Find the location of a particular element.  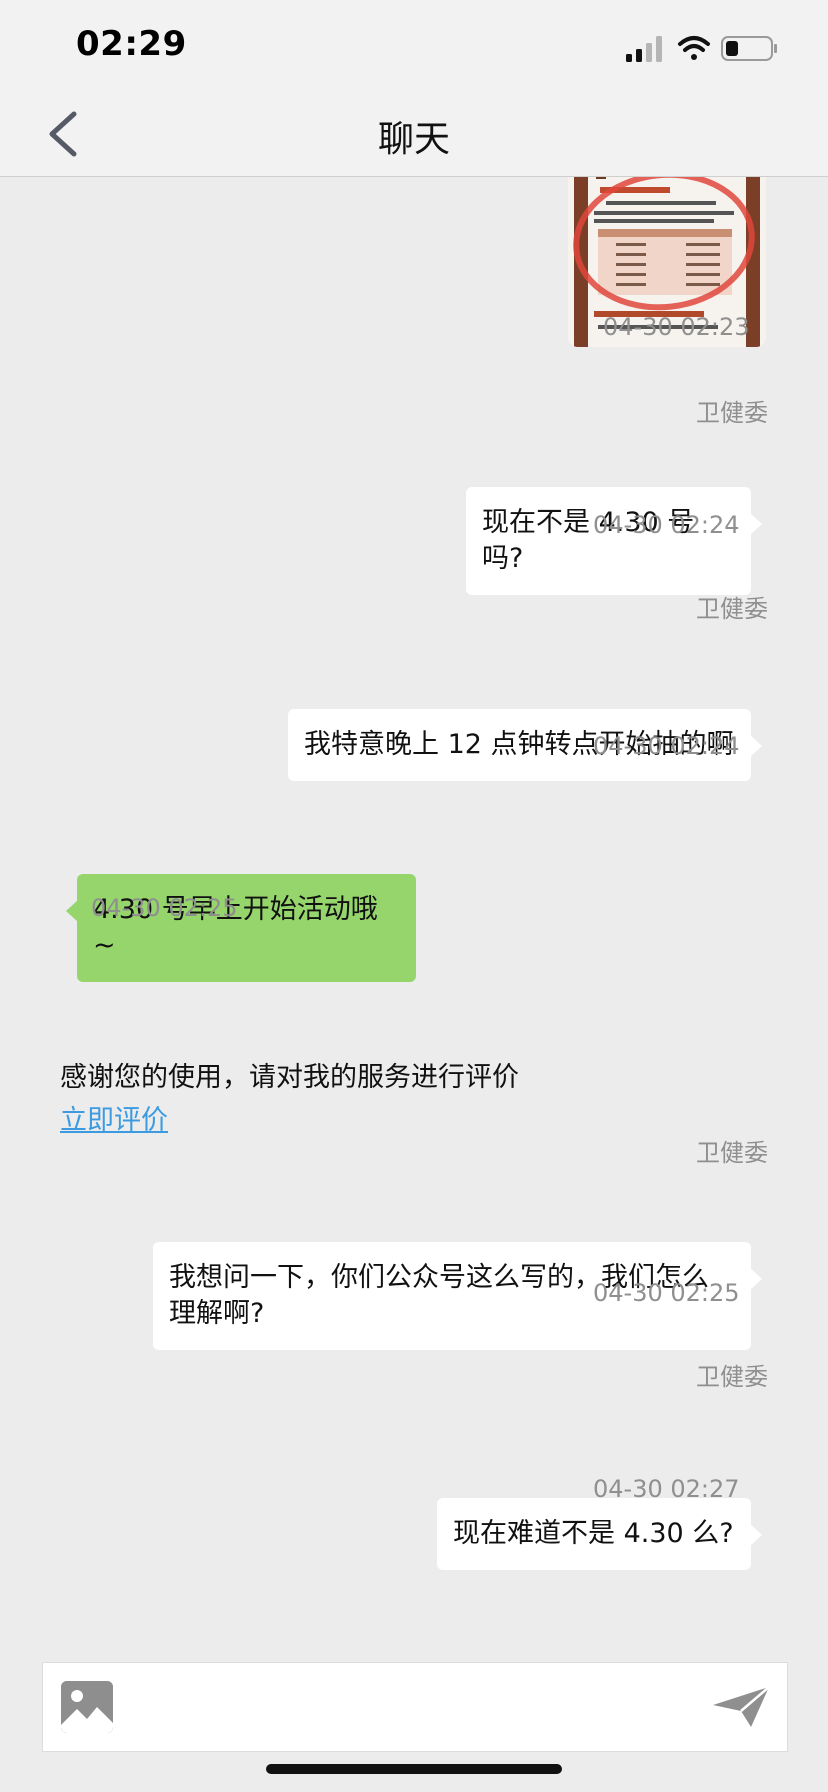

status-time: 02:29 is located at coordinates (131, 44).